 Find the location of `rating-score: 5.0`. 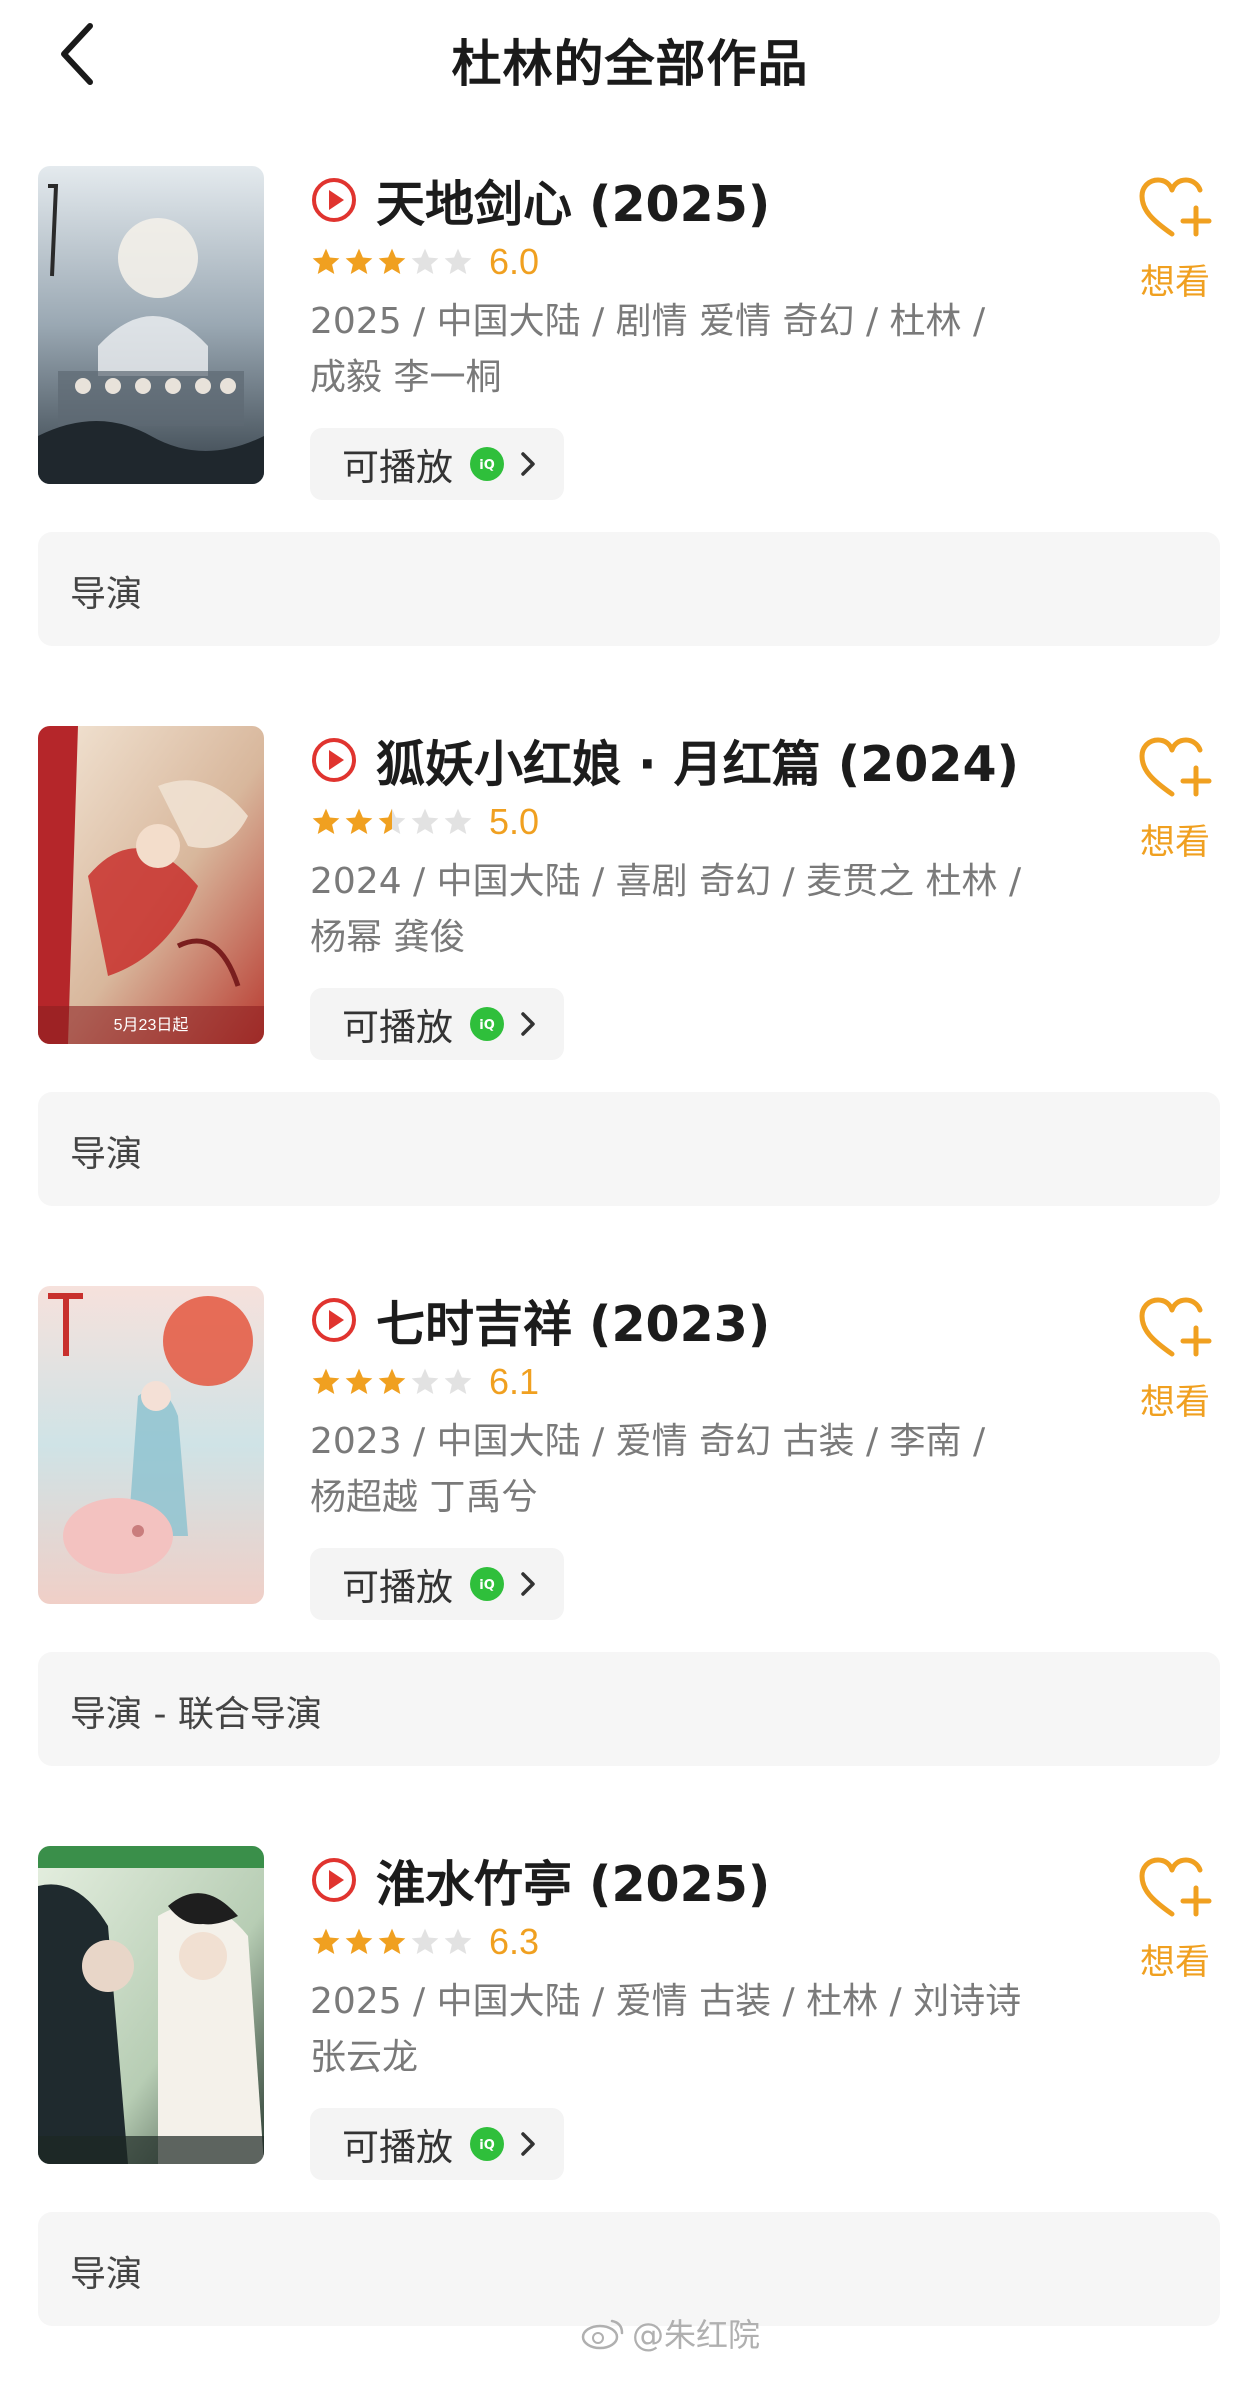

rating-score: 5.0 is located at coordinates (514, 821).